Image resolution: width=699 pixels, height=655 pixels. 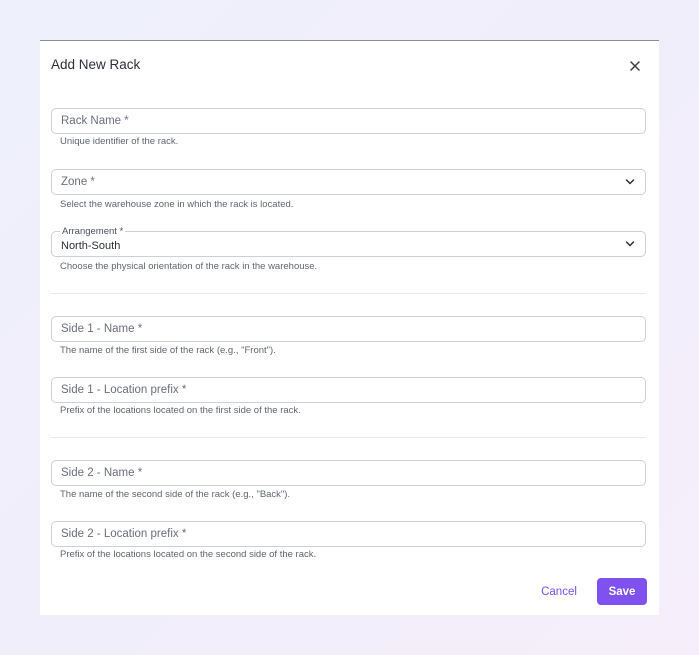 What do you see at coordinates (348, 390) in the screenshot?
I see `side1-prefix-input: Side 1 - Location prefix *` at bounding box center [348, 390].